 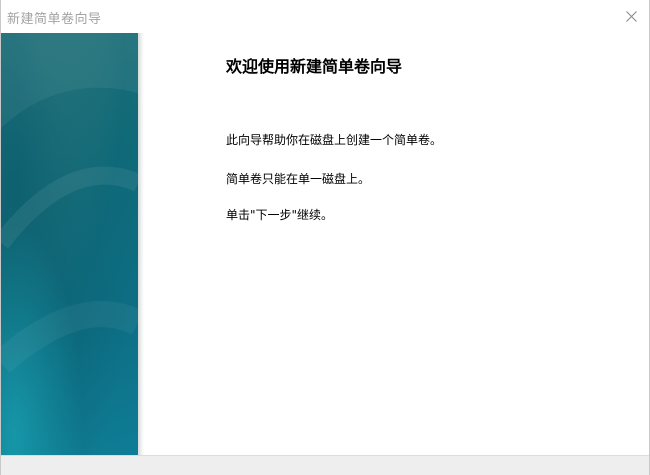 I want to click on close-button, so click(x=631, y=16).